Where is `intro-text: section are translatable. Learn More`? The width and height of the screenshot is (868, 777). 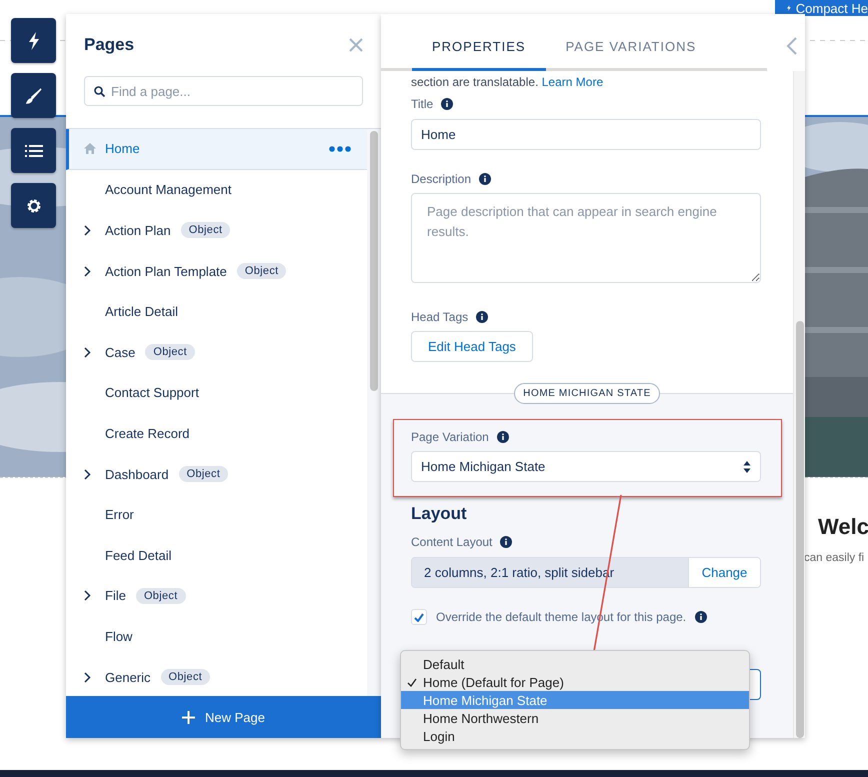
intro-text: section are translatable. Learn More is located at coordinates (507, 82).